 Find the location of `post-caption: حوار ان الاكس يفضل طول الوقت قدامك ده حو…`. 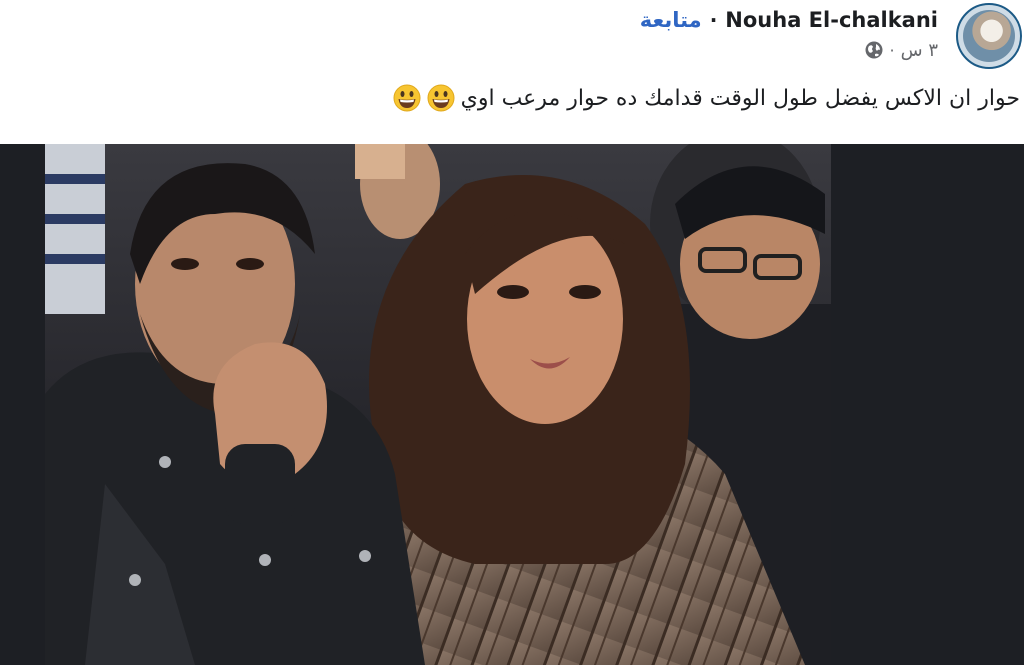

post-caption: حوار ان الاكس يفضل طول الوقت قدامك ده حو… is located at coordinates (706, 98).